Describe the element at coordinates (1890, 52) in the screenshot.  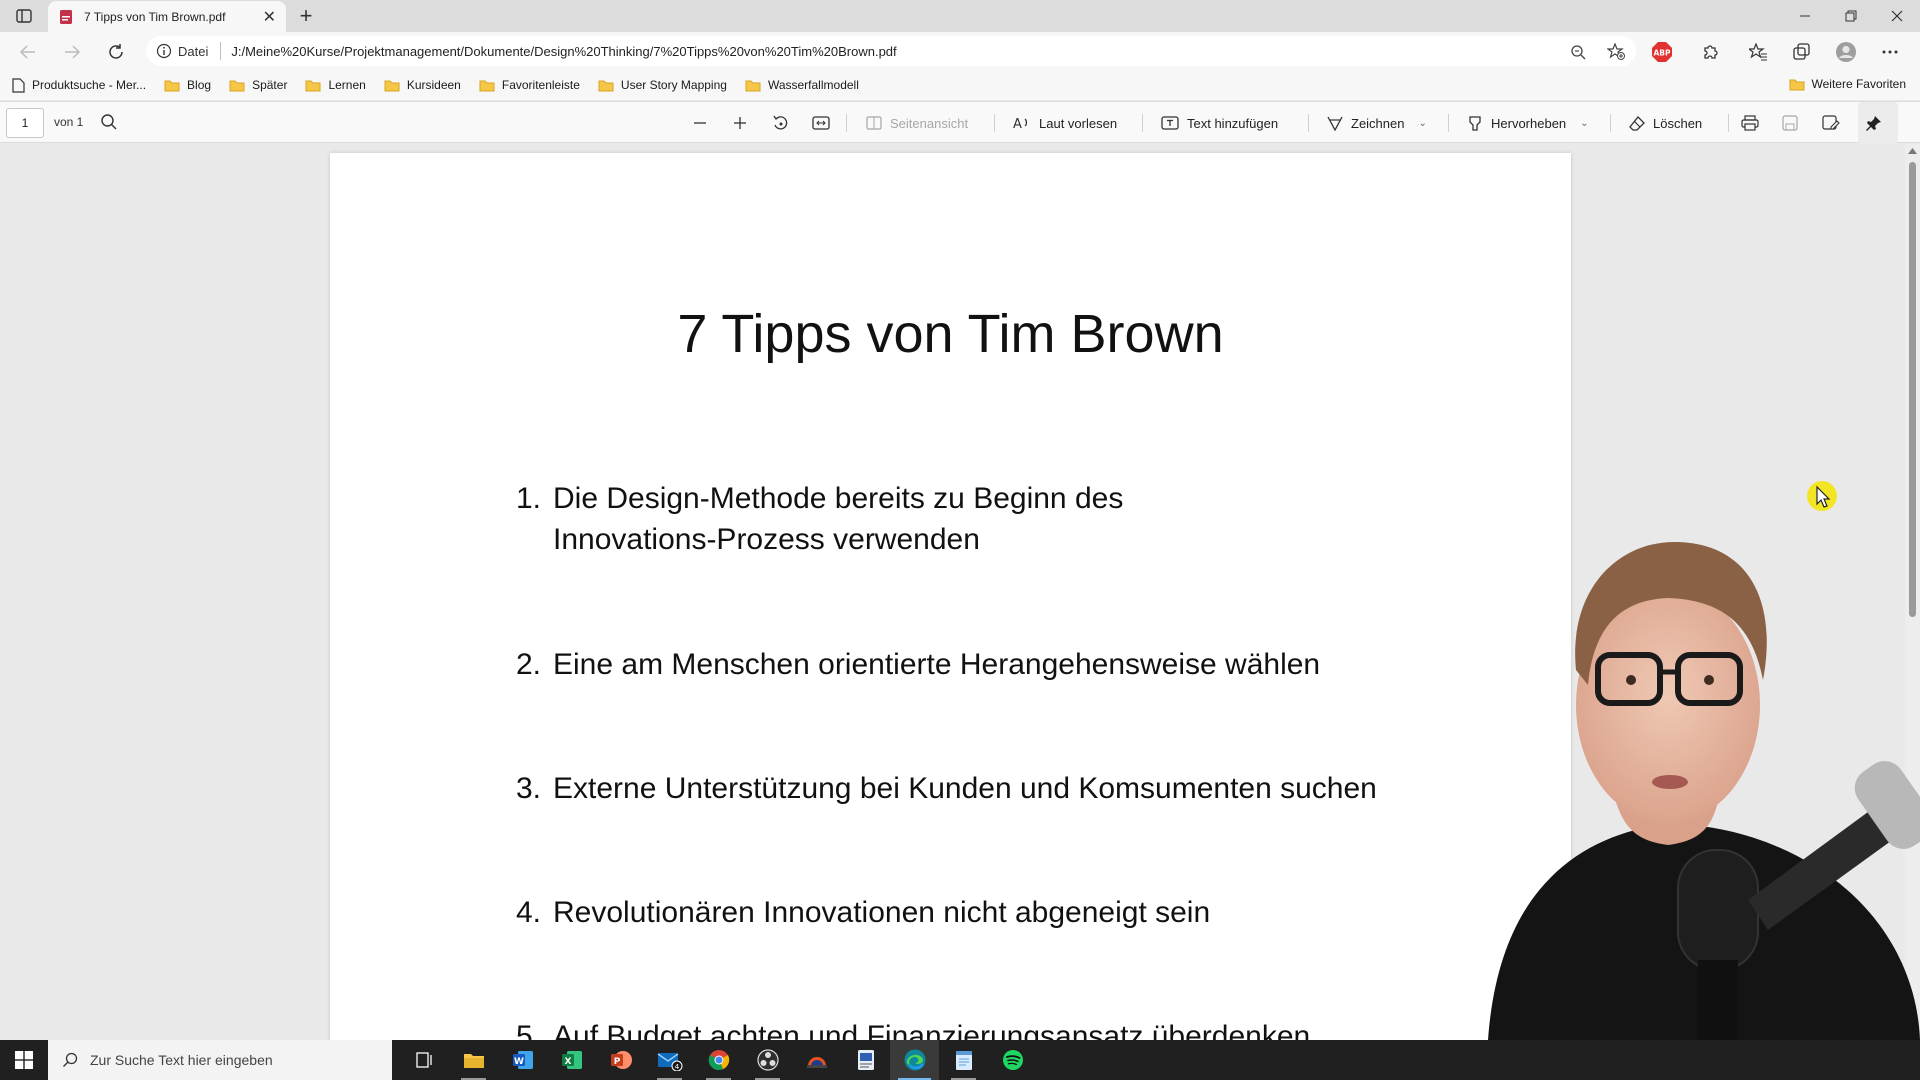
I see `more-menu-icon` at that location.